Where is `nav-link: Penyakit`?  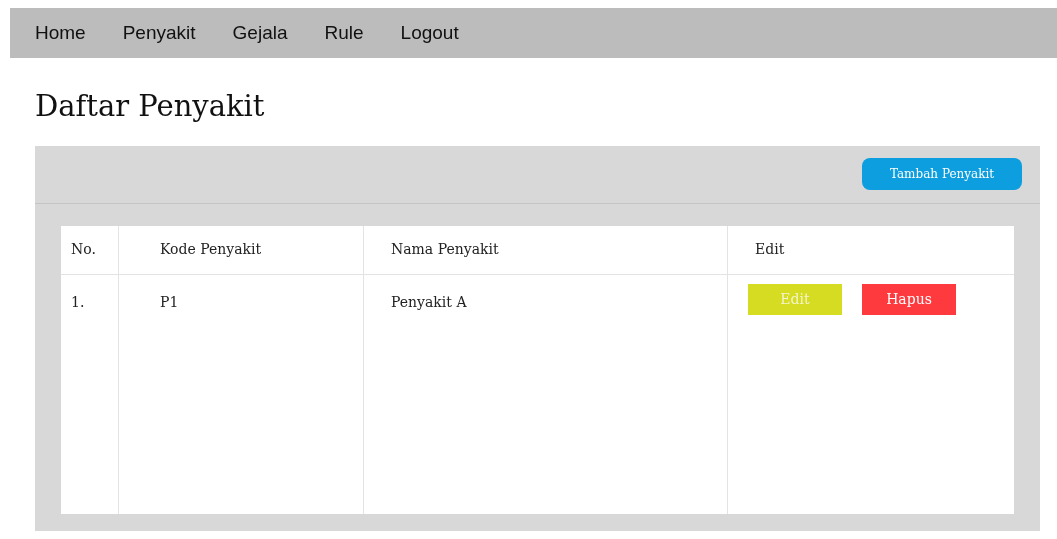 nav-link: Penyakit is located at coordinates (159, 33).